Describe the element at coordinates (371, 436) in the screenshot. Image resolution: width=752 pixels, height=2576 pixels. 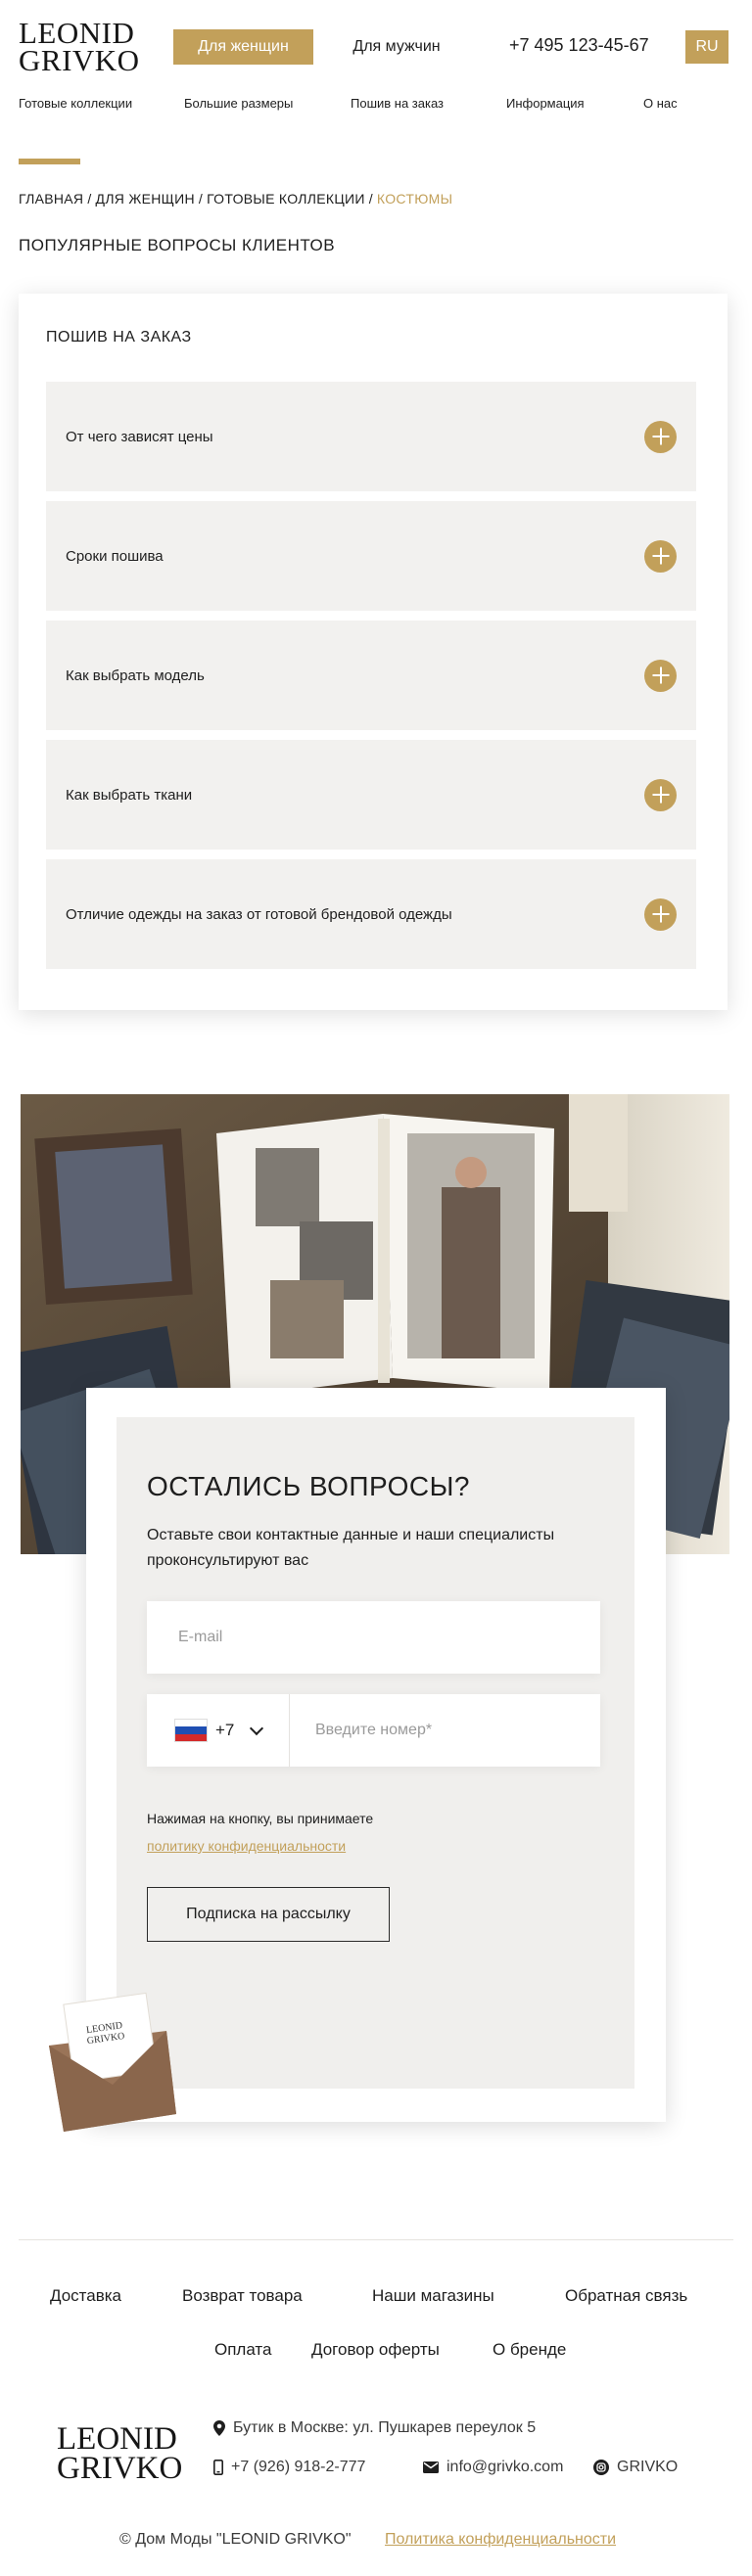
I see `faq-item-prices: От чего зависят цены` at that location.